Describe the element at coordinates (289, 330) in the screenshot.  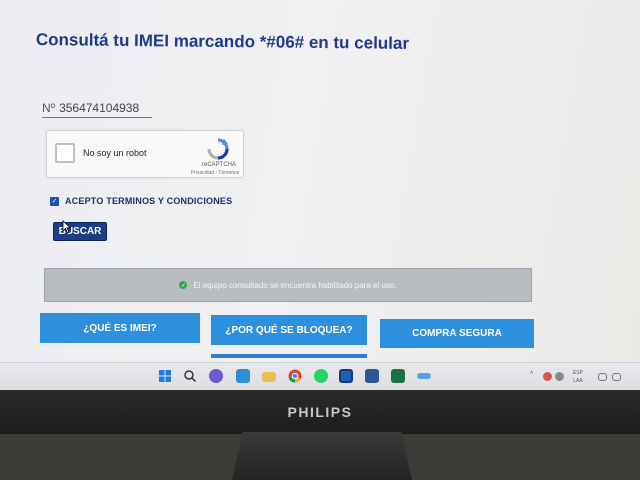
I see `why-blocked-button: ¿POR QUÉ SE BLOQUEA?` at that location.